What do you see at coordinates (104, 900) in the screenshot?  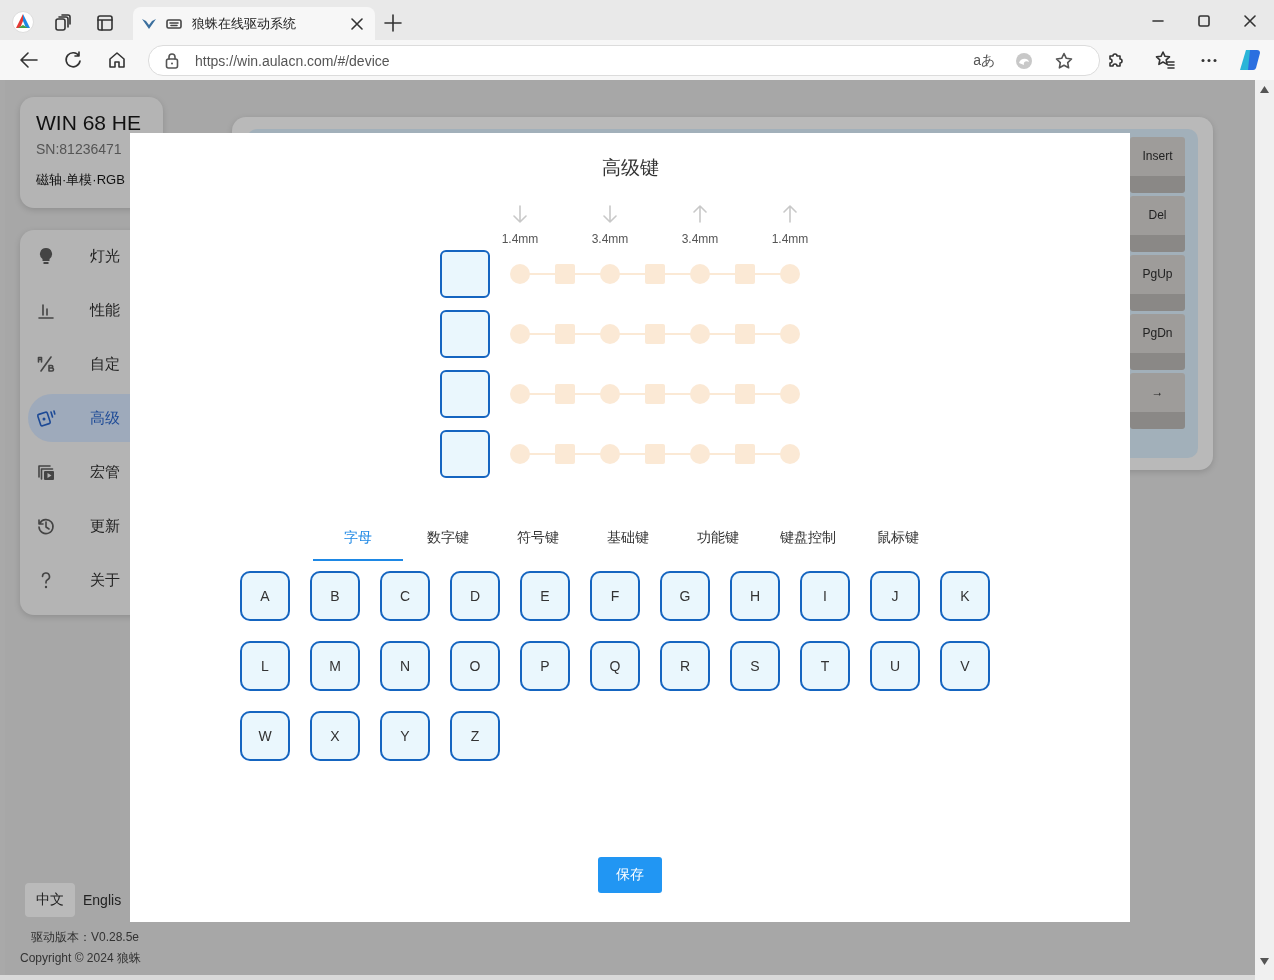 I see `language-button: Englis` at bounding box center [104, 900].